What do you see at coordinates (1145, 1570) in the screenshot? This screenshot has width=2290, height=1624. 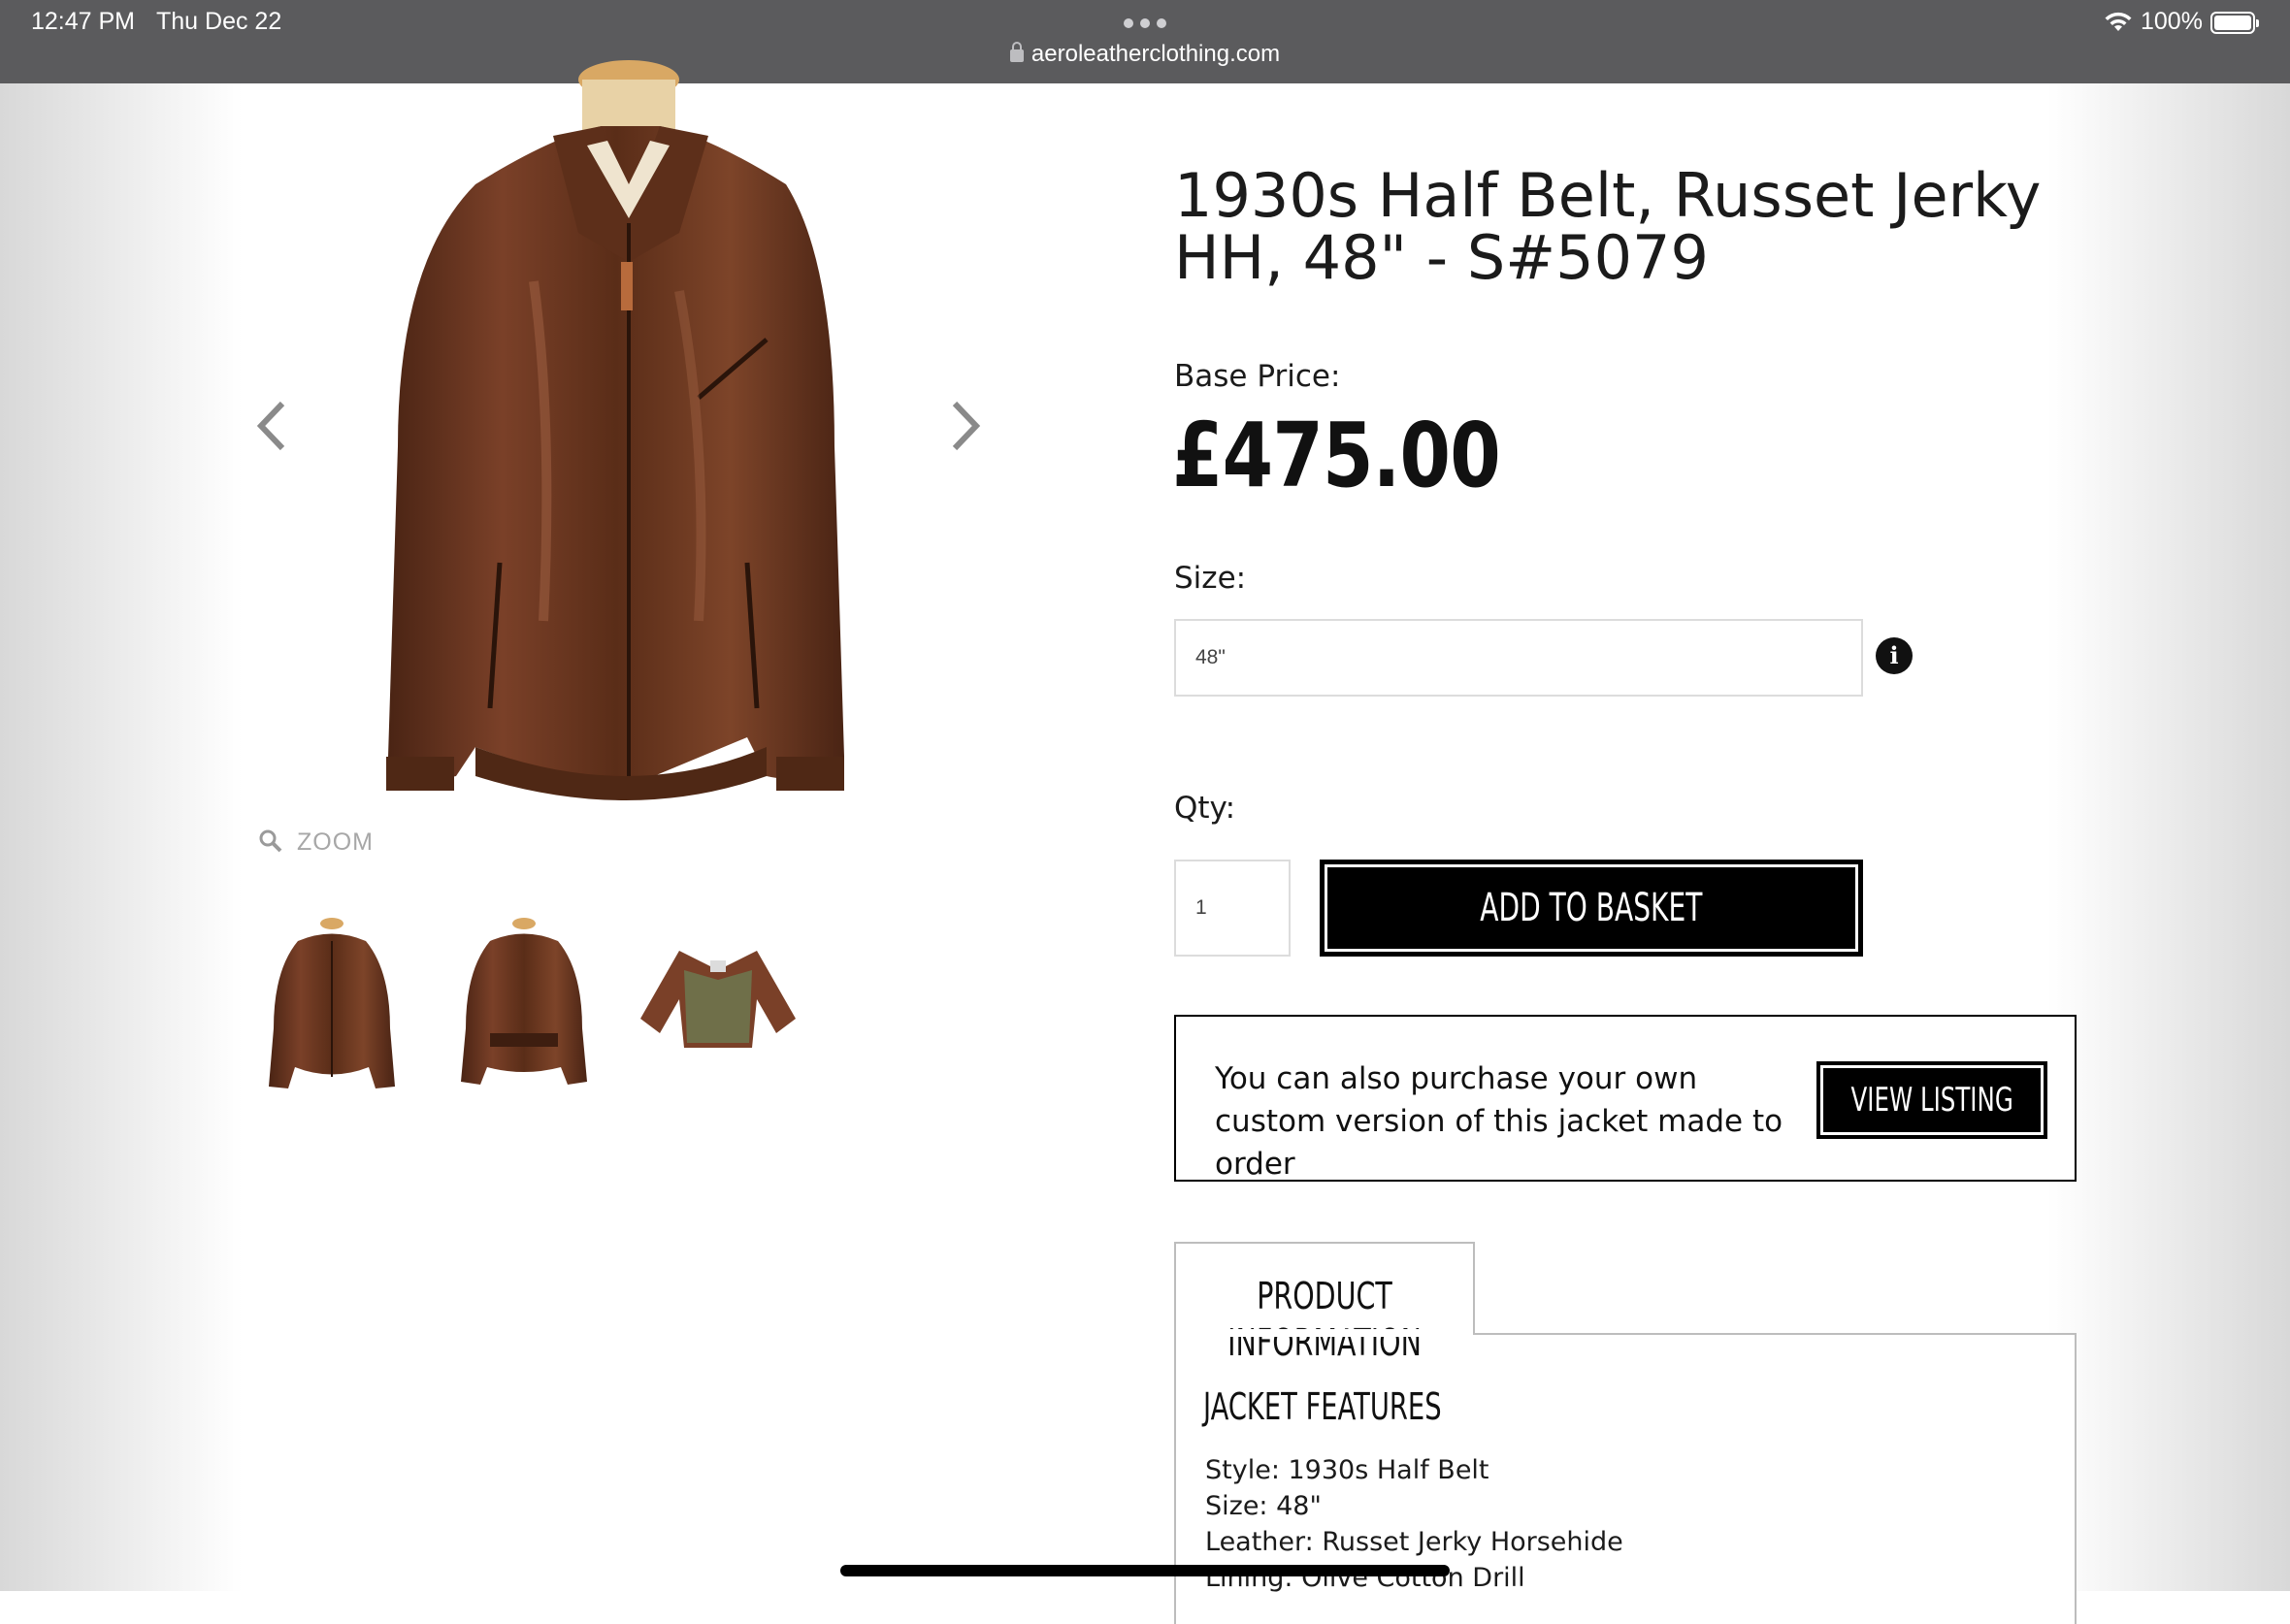 I see `home-indicator` at bounding box center [1145, 1570].